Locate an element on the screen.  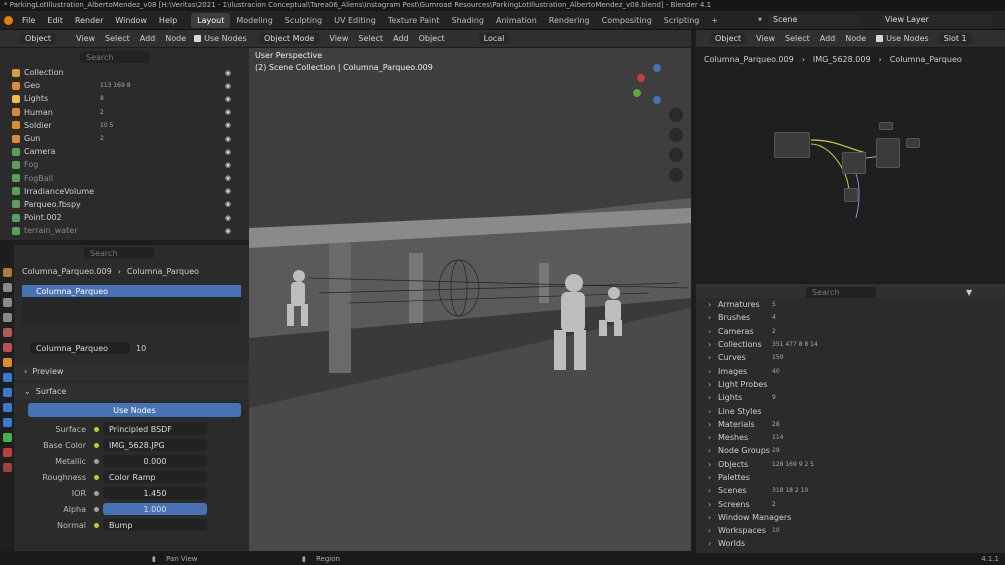
property-value-field: Color Ramp is located at coordinates (155, 477).